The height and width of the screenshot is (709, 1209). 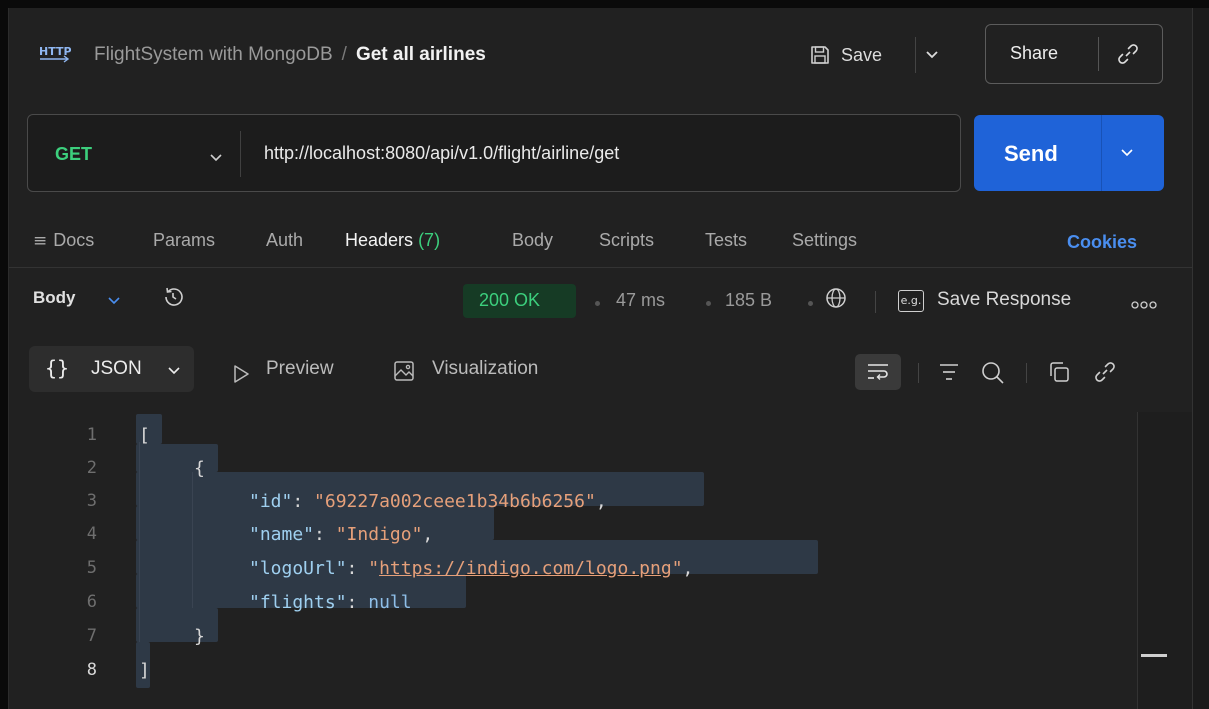 I want to click on copy-icon, so click(x=1059, y=372).